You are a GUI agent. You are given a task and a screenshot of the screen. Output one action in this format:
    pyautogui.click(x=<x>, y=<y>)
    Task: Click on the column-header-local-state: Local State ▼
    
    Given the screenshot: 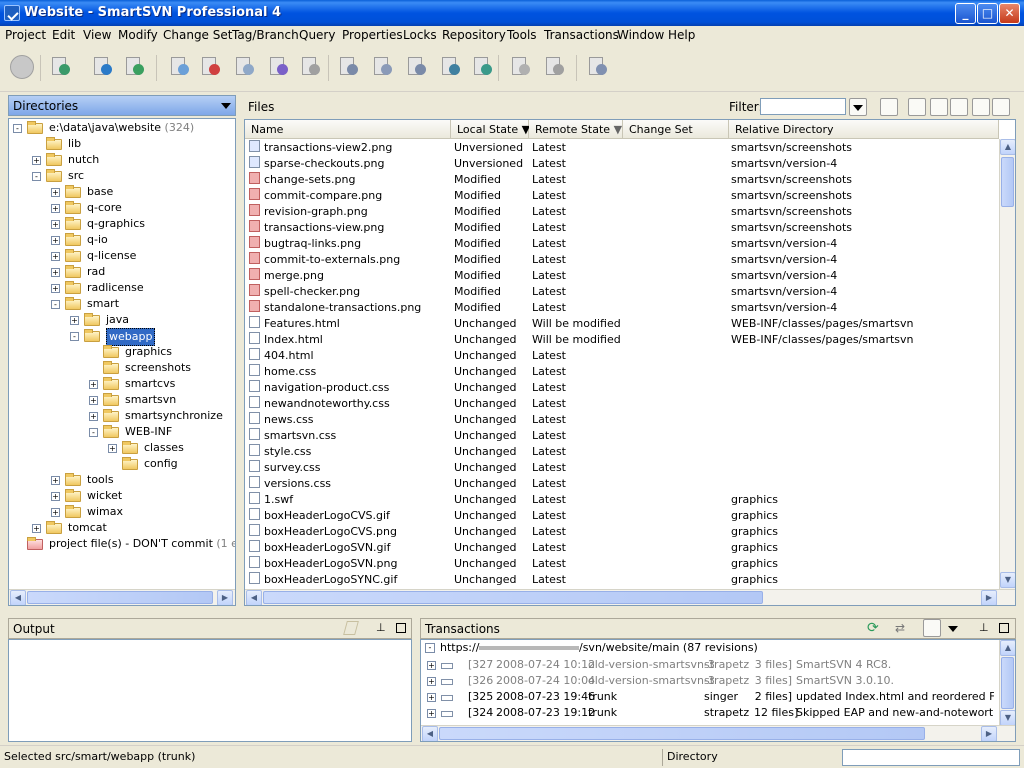 What is the action you would take?
    pyautogui.click(x=490, y=129)
    